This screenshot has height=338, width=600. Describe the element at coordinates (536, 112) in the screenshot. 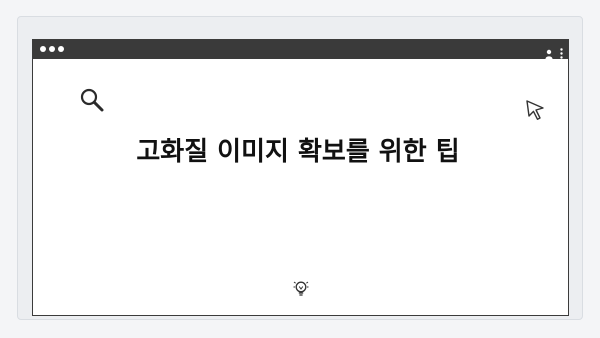

I see `cursor-icon` at that location.